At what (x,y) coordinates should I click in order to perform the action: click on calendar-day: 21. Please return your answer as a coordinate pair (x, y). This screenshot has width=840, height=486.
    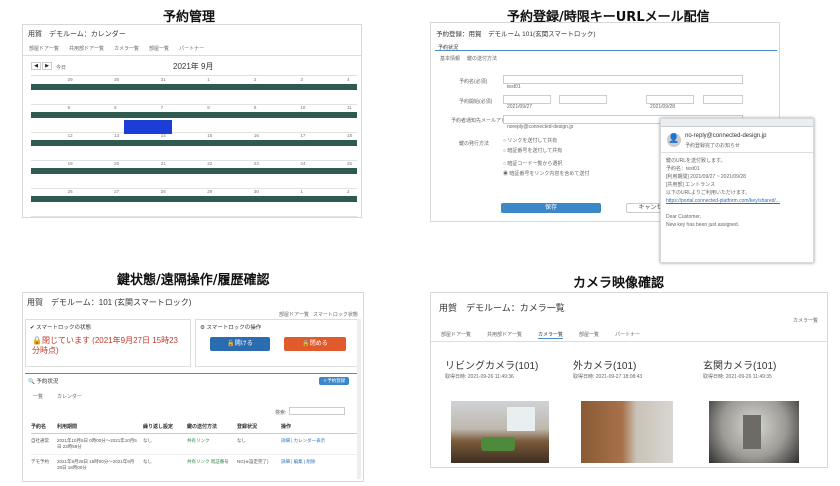
    Looking at the image, I should click on (163, 163).